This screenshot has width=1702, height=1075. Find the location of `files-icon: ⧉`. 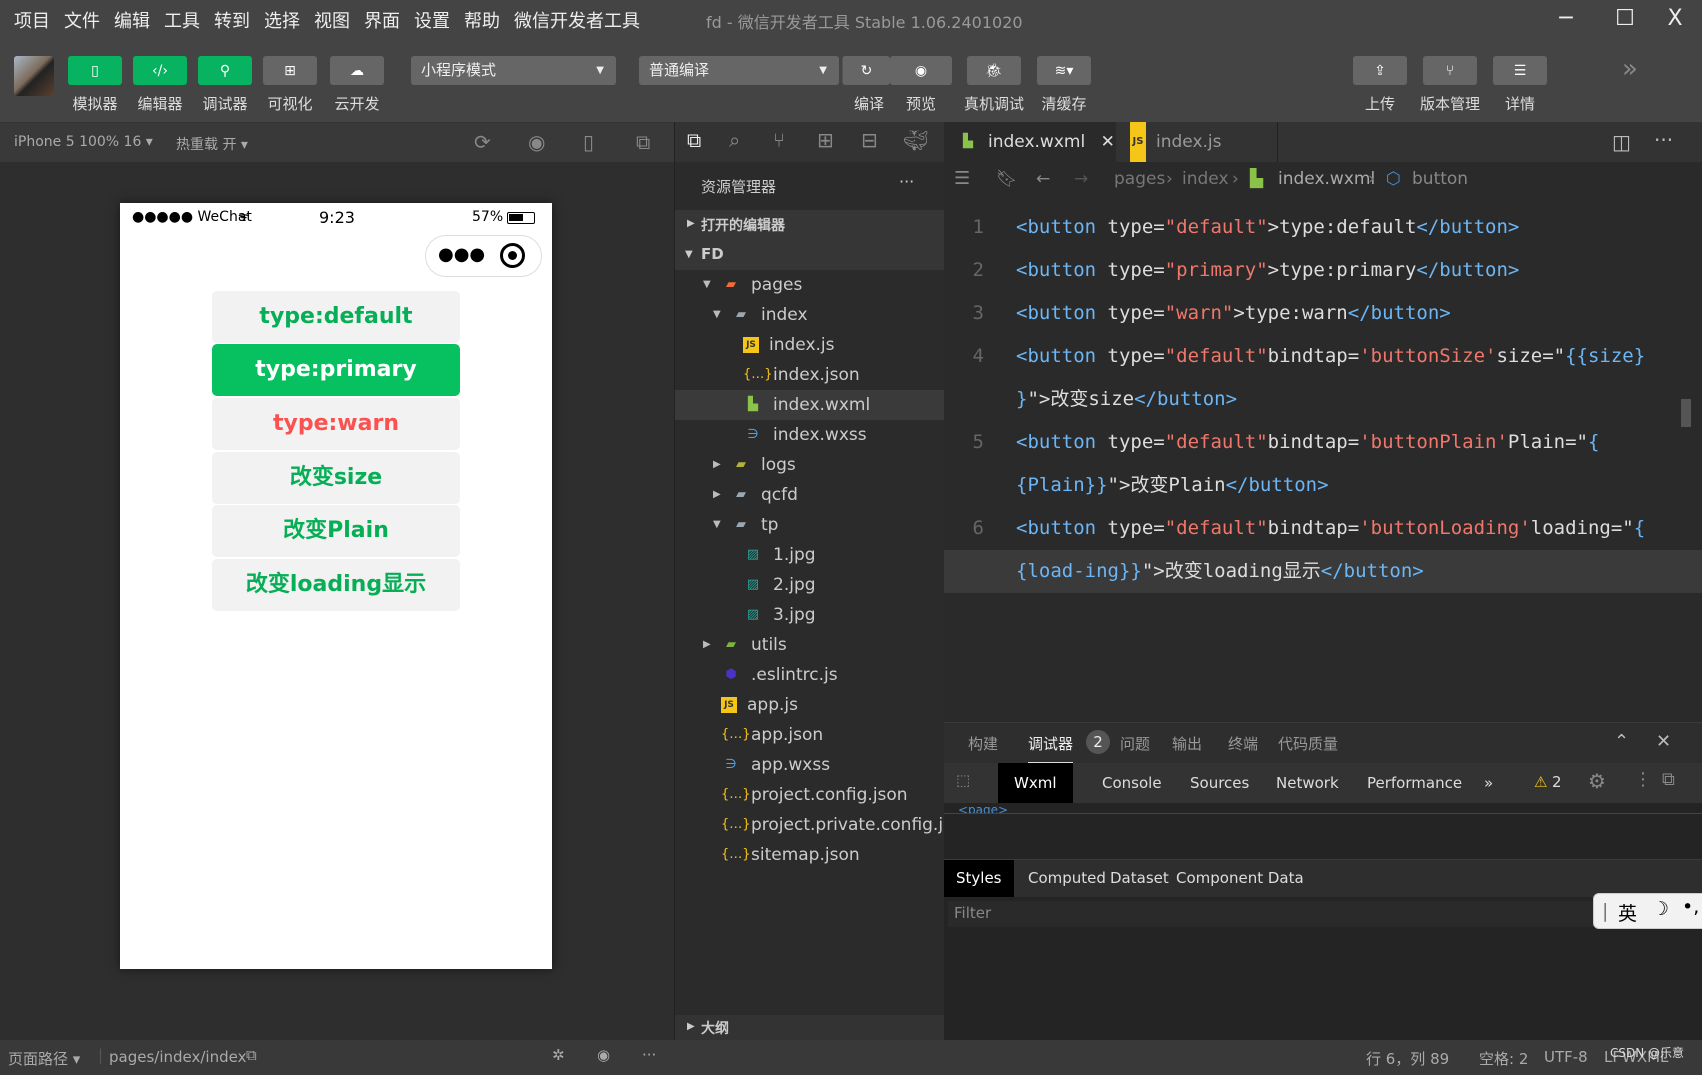

files-icon: ⧉ is located at coordinates (694, 140).